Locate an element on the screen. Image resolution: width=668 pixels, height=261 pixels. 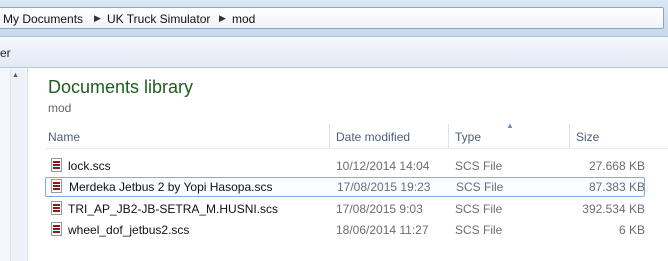
file-name: Merdeka Jetbus 2 by Yopi Hasopa.scs is located at coordinates (171, 187).